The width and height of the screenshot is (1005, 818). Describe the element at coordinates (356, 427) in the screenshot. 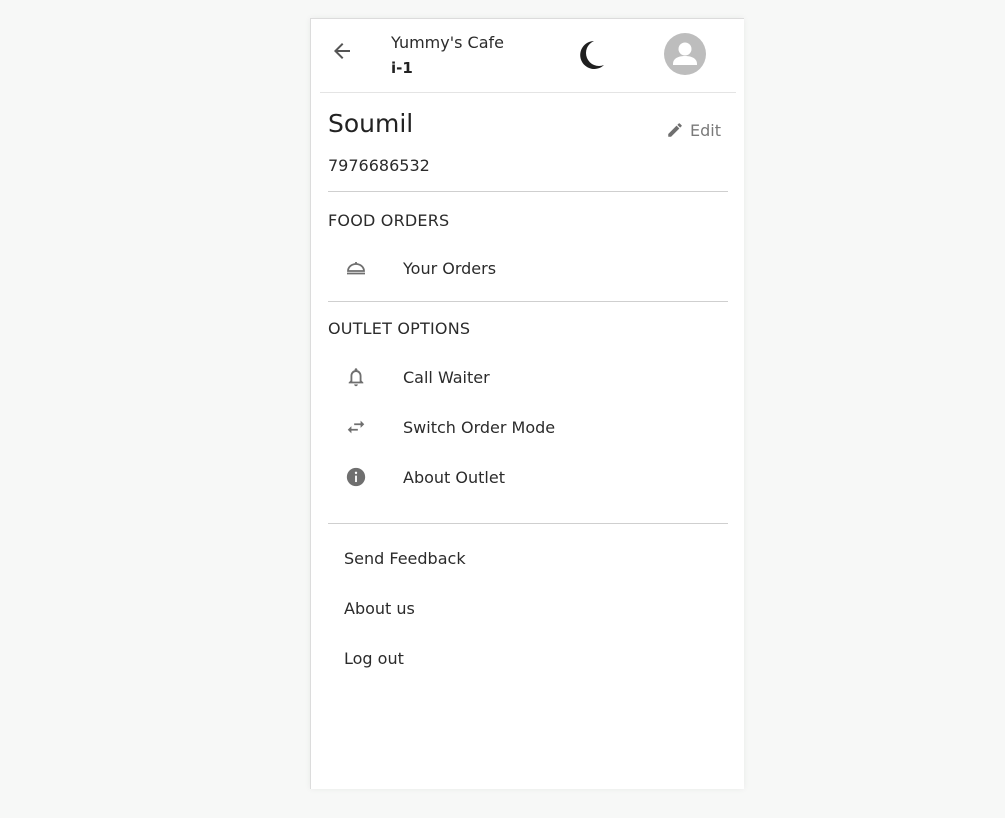

I see `swap-arrows-icon` at that location.